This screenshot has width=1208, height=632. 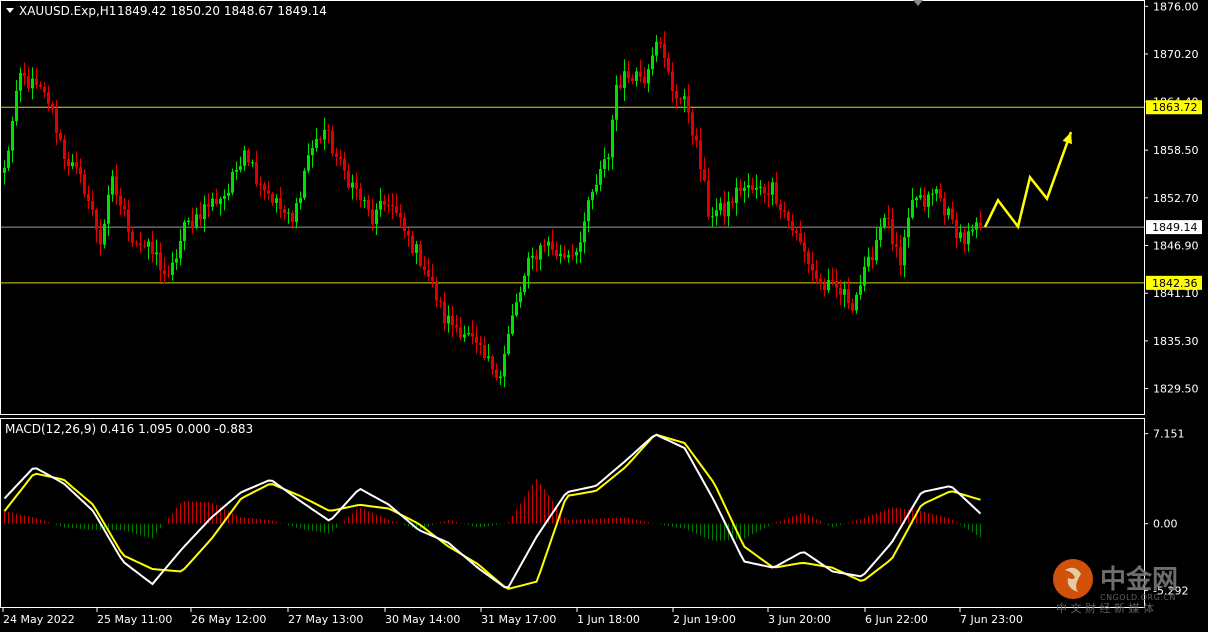 What do you see at coordinates (1165, 524) in the screenshot?
I see `macd-tick-label: 0.00` at bounding box center [1165, 524].